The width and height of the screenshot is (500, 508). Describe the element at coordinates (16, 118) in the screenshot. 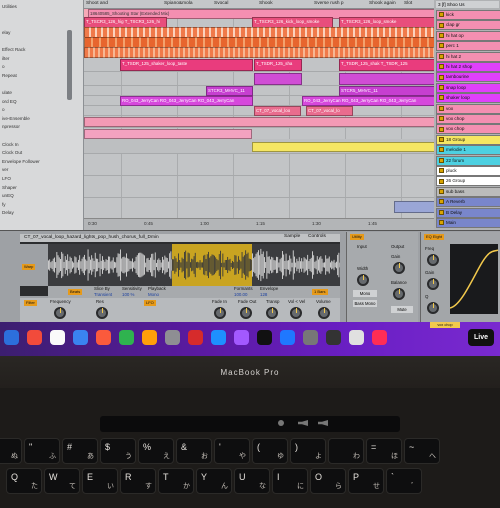

I see `browser-item: ive-Ensemble` at that location.